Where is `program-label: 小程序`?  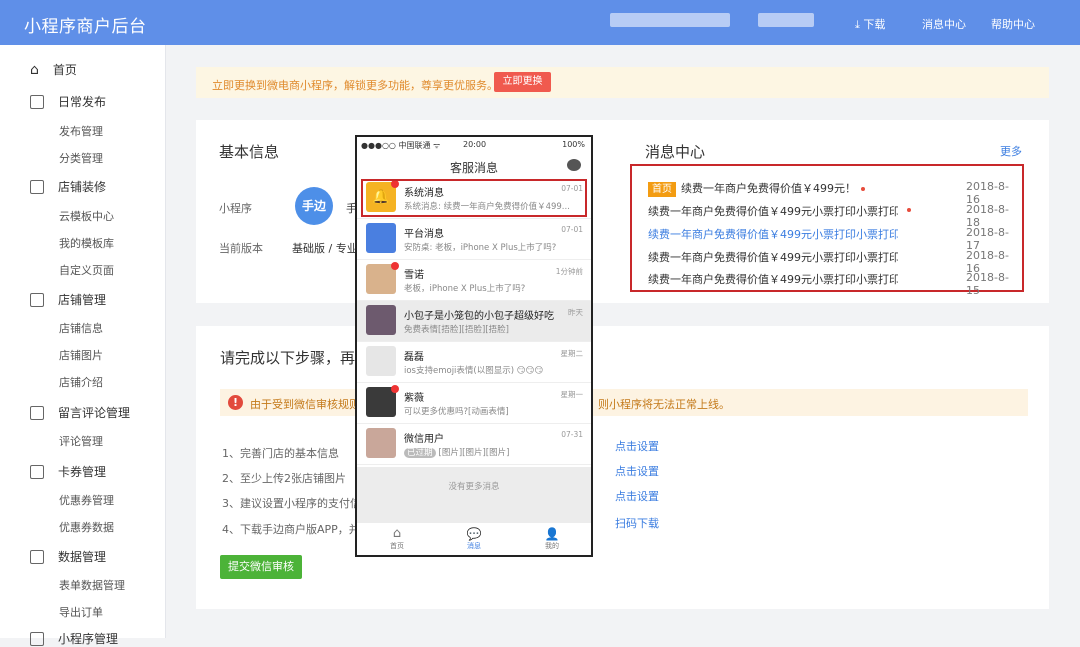 program-label: 小程序 is located at coordinates (235, 208).